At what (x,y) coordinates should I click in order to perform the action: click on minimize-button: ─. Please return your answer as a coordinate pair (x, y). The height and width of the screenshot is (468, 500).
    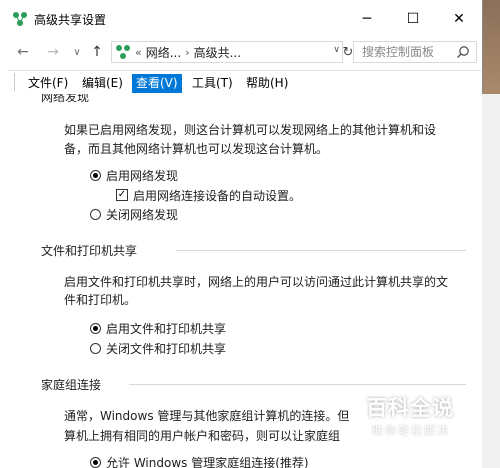
    Looking at the image, I should click on (367, 18).